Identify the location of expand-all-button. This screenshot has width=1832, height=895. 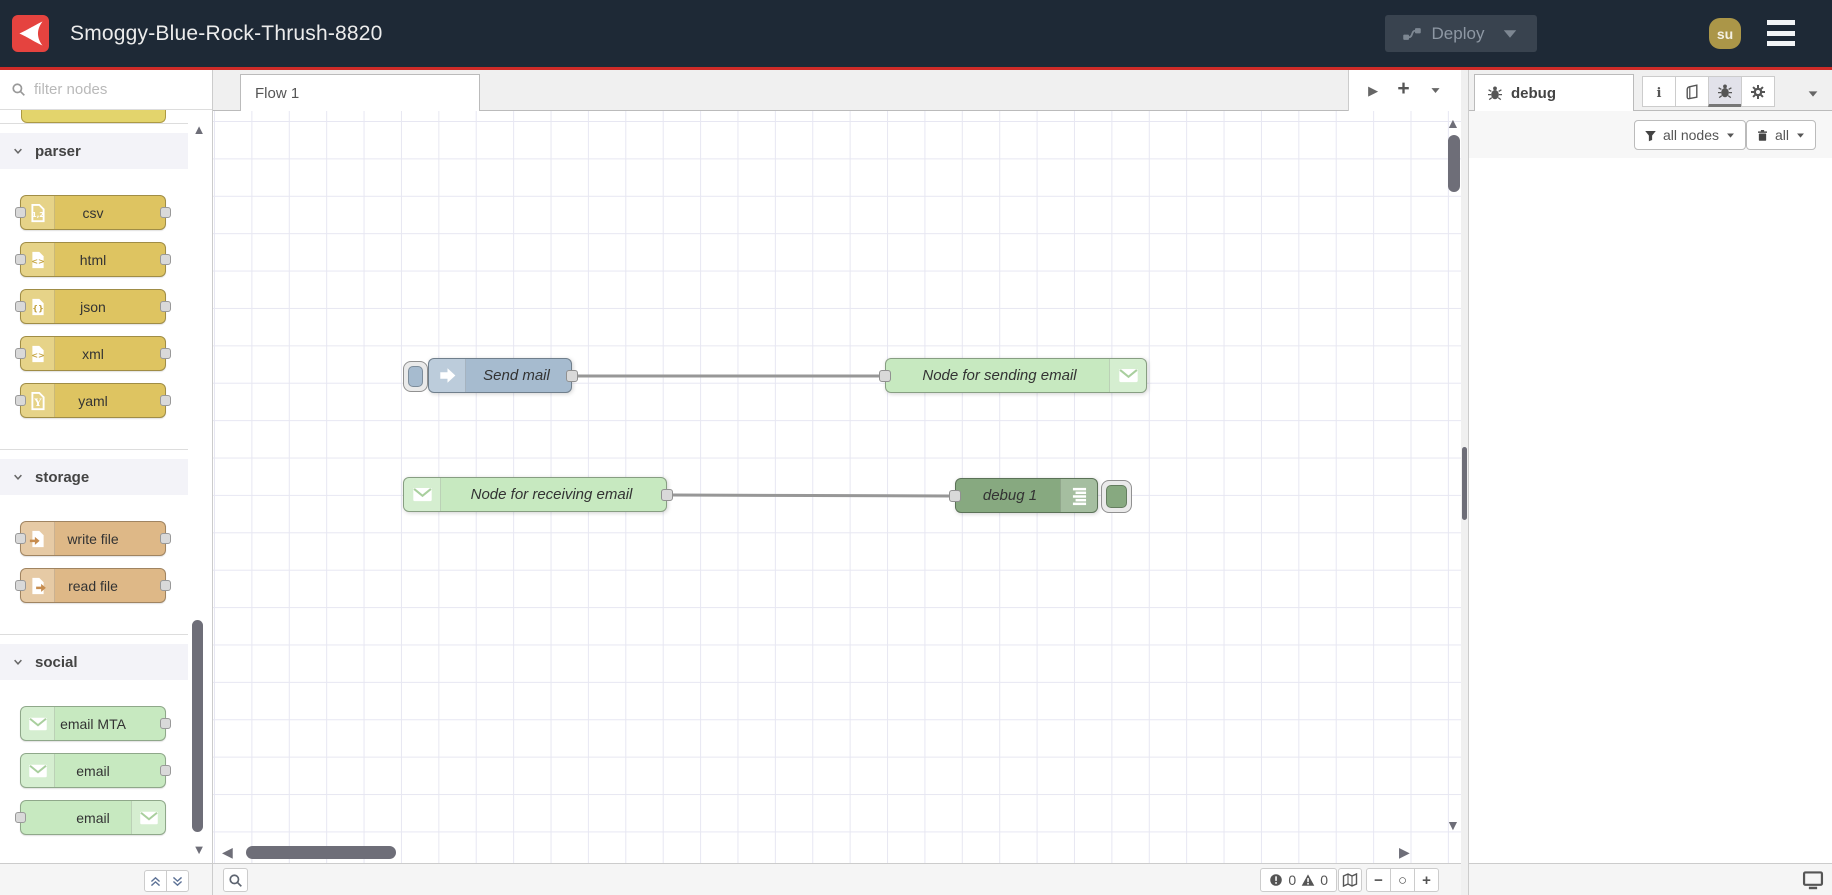
(177, 881).